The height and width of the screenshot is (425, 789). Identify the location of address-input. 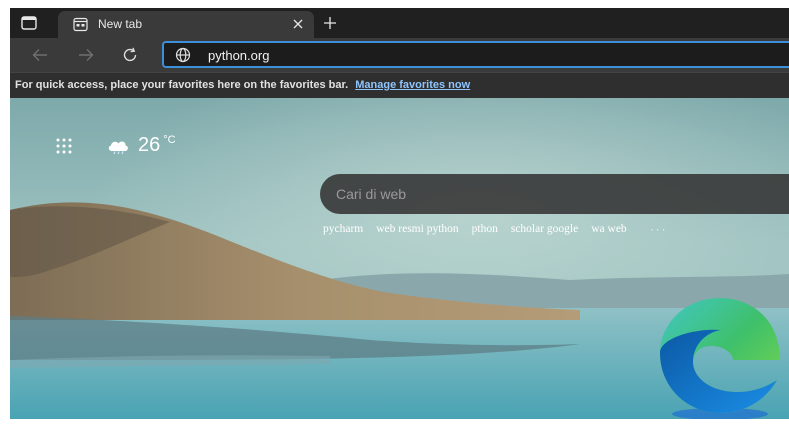
(448, 55).